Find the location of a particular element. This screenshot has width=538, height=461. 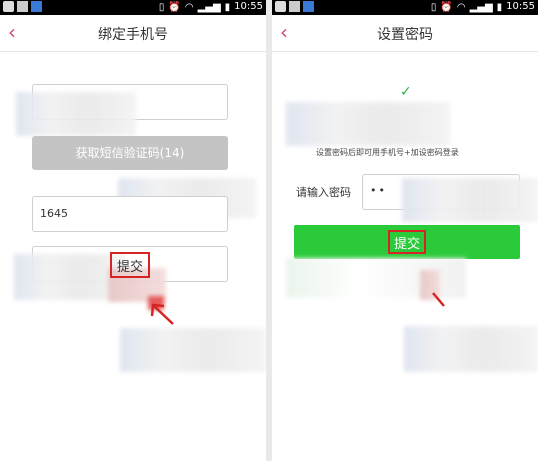

get-sms-code-label: 获取短信验证码(14) is located at coordinates (130, 153).